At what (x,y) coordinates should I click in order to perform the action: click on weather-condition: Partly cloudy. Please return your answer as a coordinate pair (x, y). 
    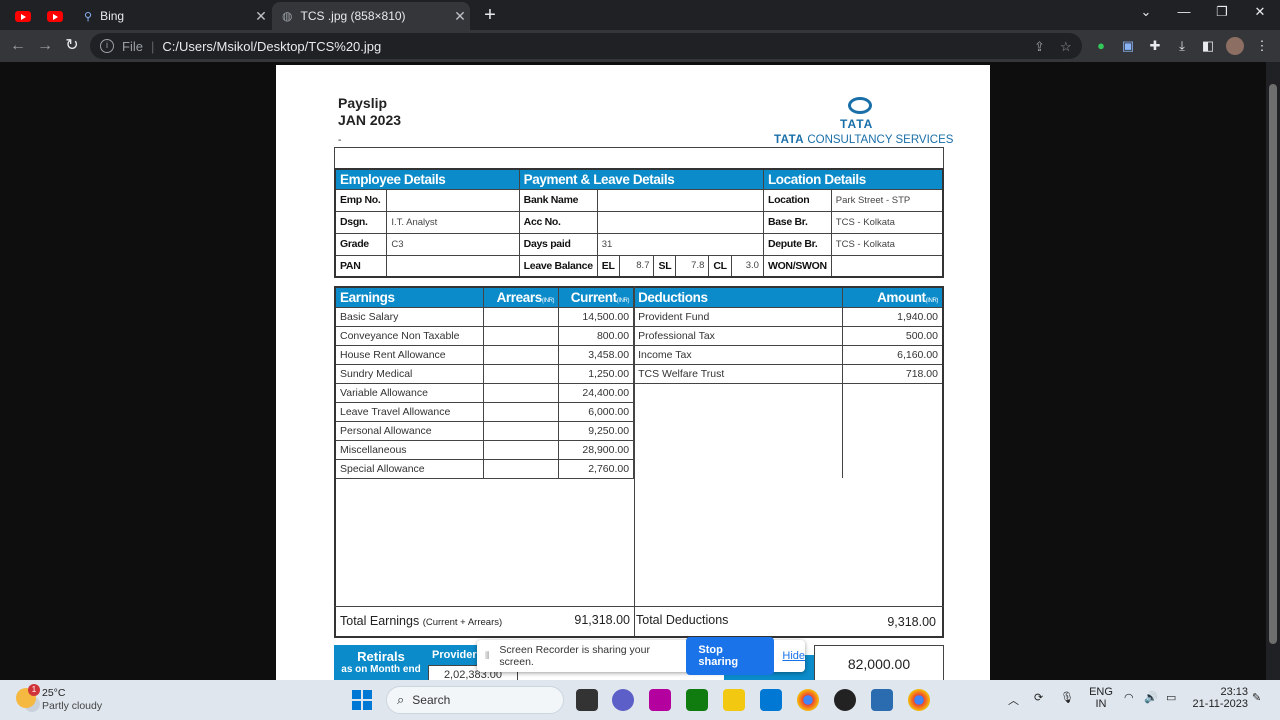
    Looking at the image, I should click on (72, 706).